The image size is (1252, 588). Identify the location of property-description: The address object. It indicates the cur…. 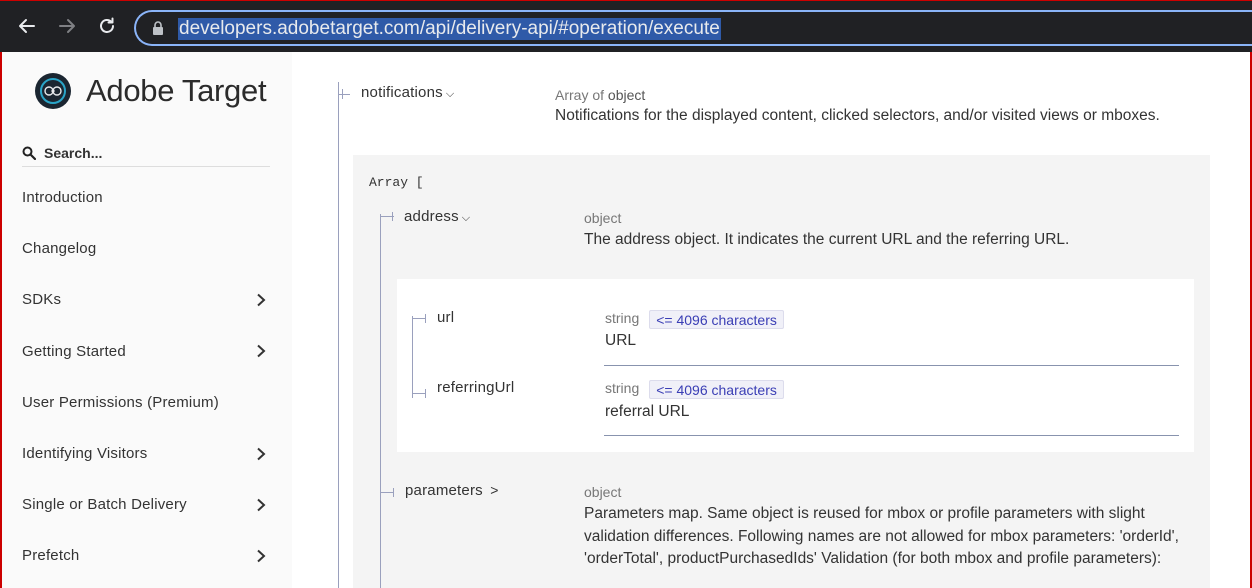
(827, 239).